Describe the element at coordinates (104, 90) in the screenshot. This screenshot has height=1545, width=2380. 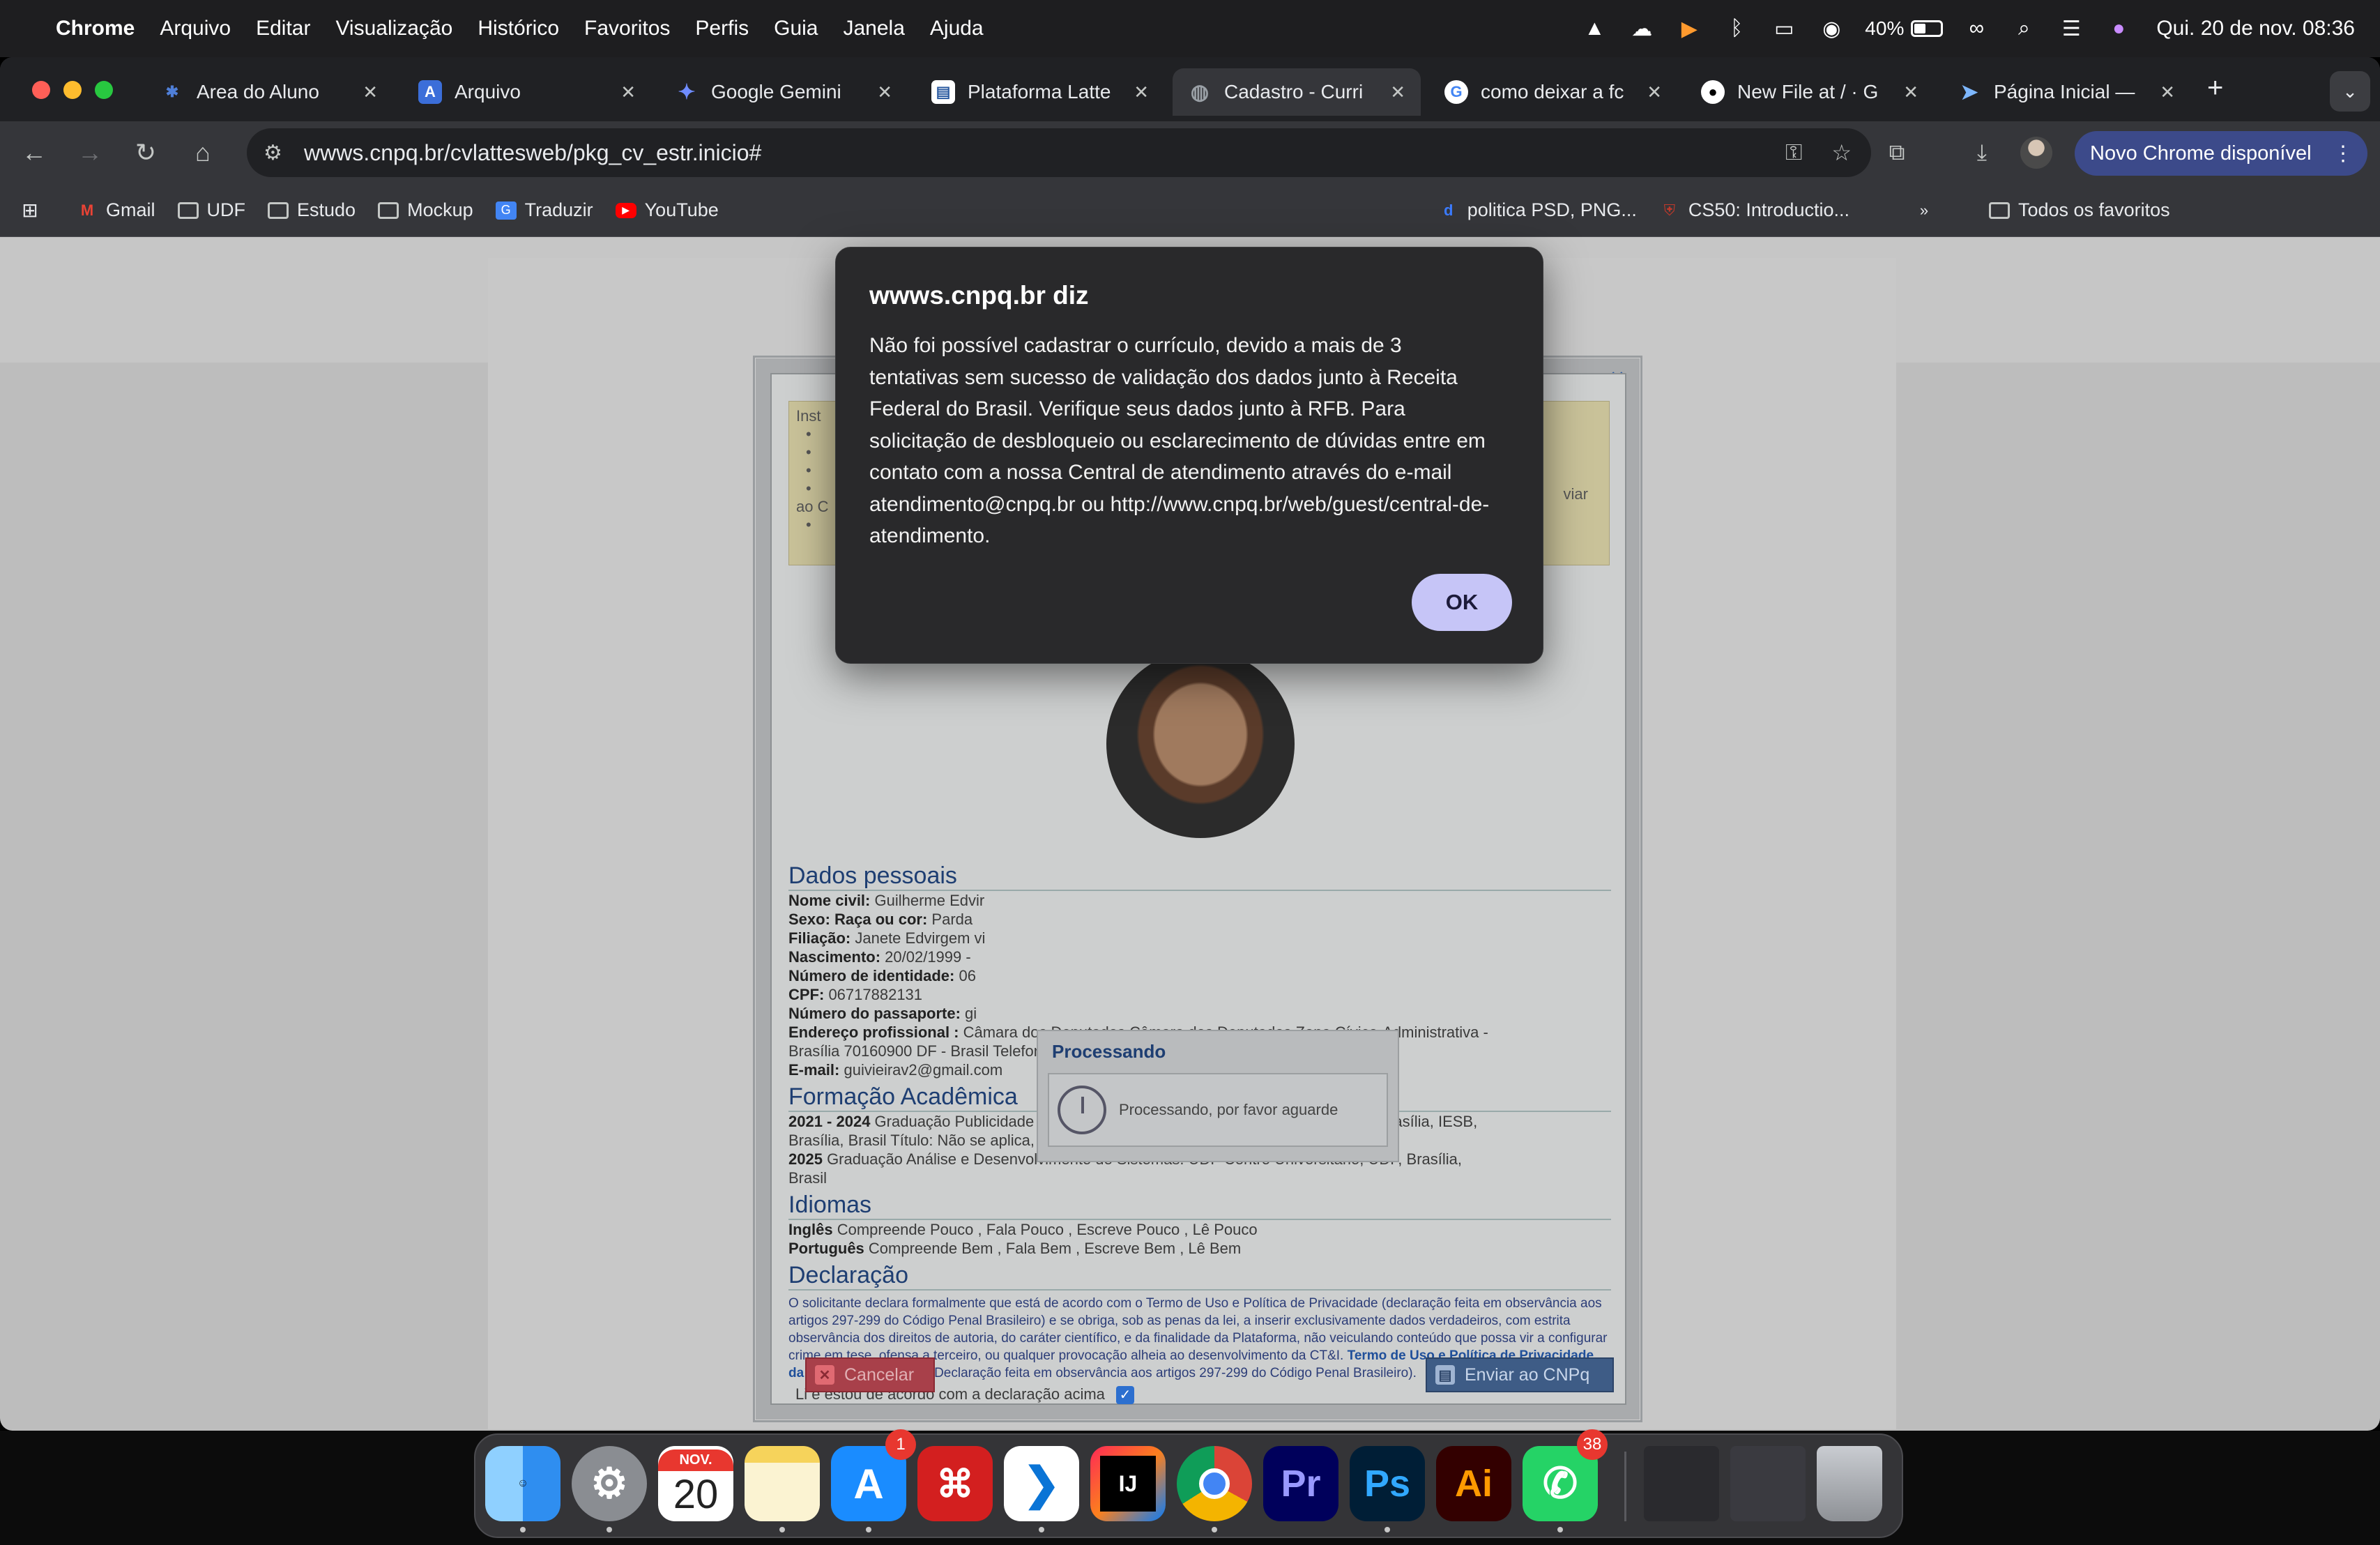
I see `zoom-window-button` at that location.